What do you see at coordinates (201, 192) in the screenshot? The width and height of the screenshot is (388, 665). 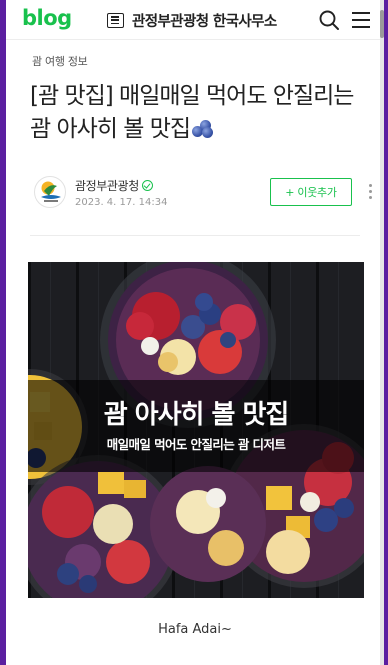 I see `author-row: 괌정부관광청 2023. 4. 17. 14:34 + 이웃추가` at bounding box center [201, 192].